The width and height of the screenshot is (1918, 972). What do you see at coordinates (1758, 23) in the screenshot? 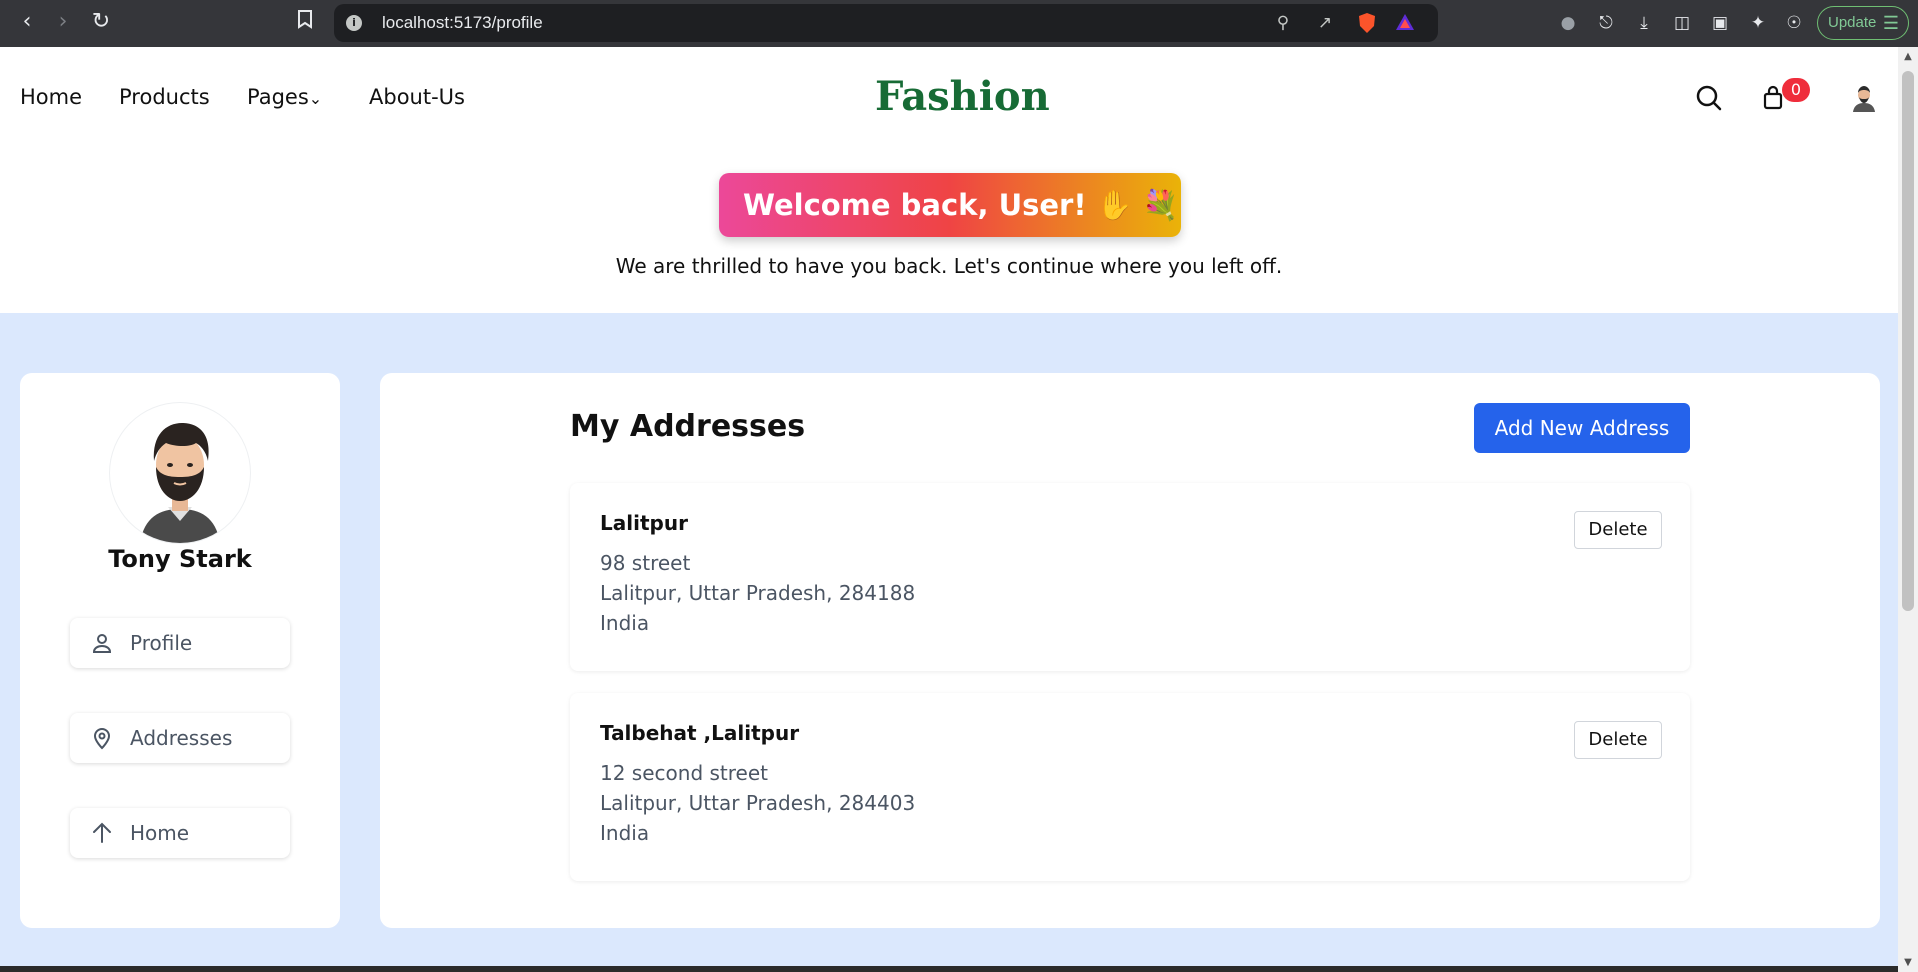
I see `leo-ai-icon: ✦` at bounding box center [1758, 23].